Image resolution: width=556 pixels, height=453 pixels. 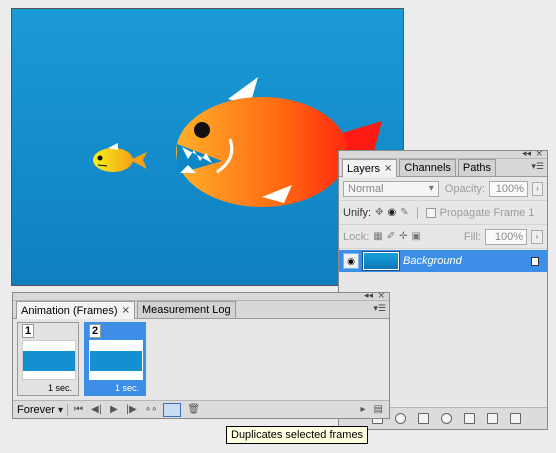 I want to click on new-layer-icon, so click(x=492, y=418).